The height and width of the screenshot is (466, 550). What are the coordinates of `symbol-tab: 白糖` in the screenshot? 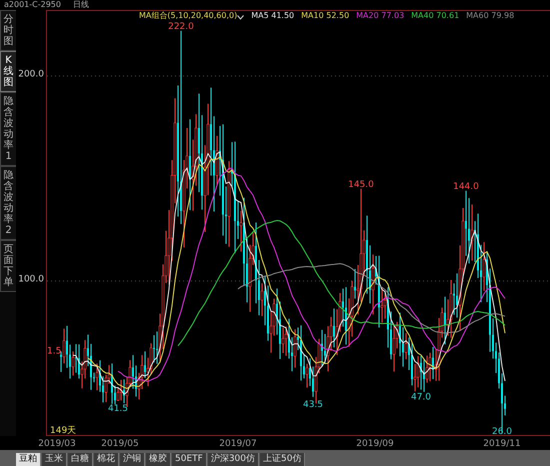 It's located at (80, 459).